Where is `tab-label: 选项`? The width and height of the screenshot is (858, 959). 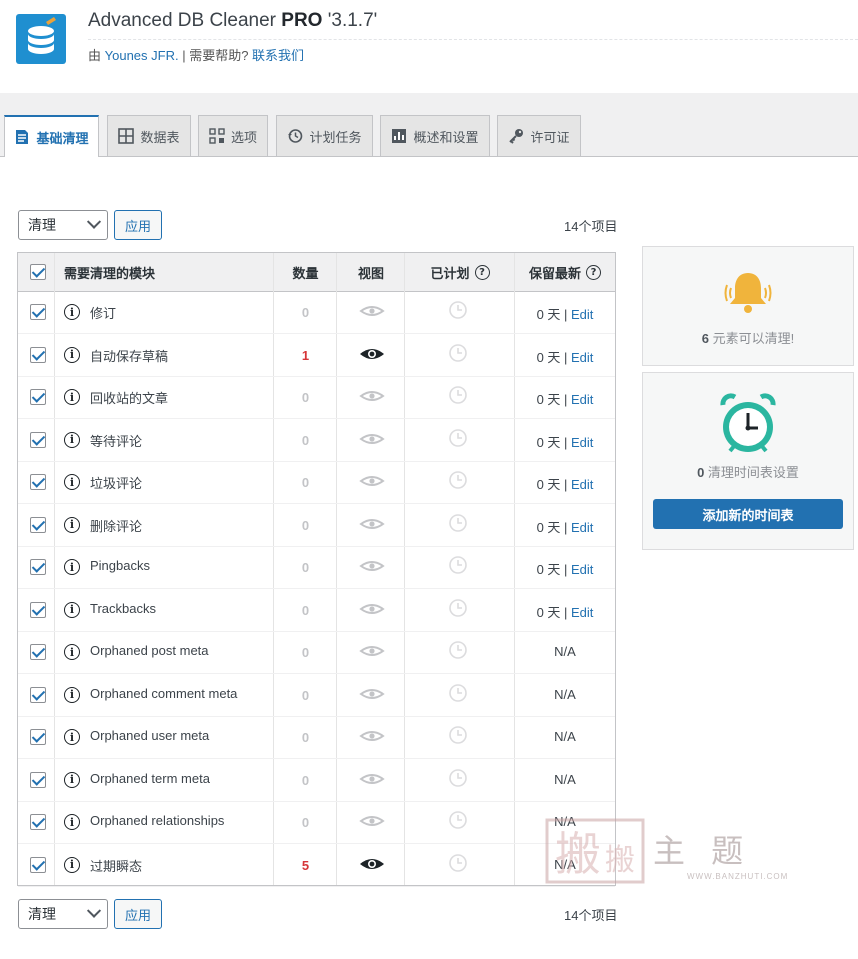 tab-label: 选项 is located at coordinates (243, 137).